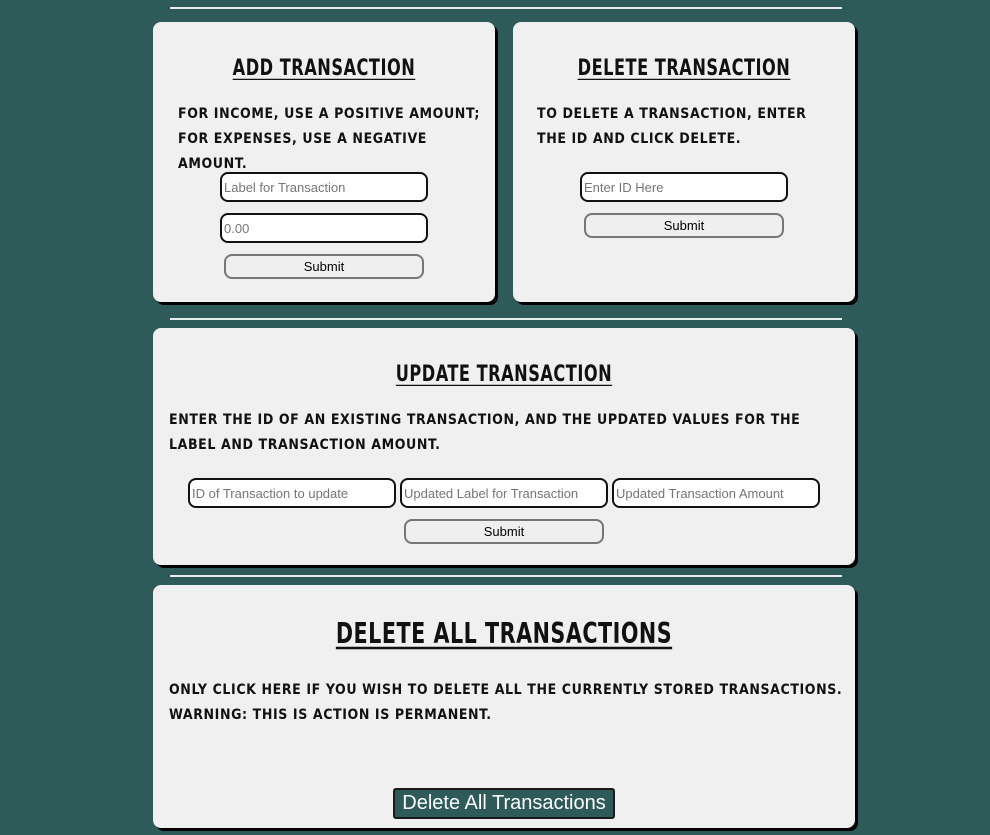 The width and height of the screenshot is (990, 835). What do you see at coordinates (504, 634) in the screenshot?
I see `delete-all-transactions-title: Delete All Transactions` at bounding box center [504, 634].